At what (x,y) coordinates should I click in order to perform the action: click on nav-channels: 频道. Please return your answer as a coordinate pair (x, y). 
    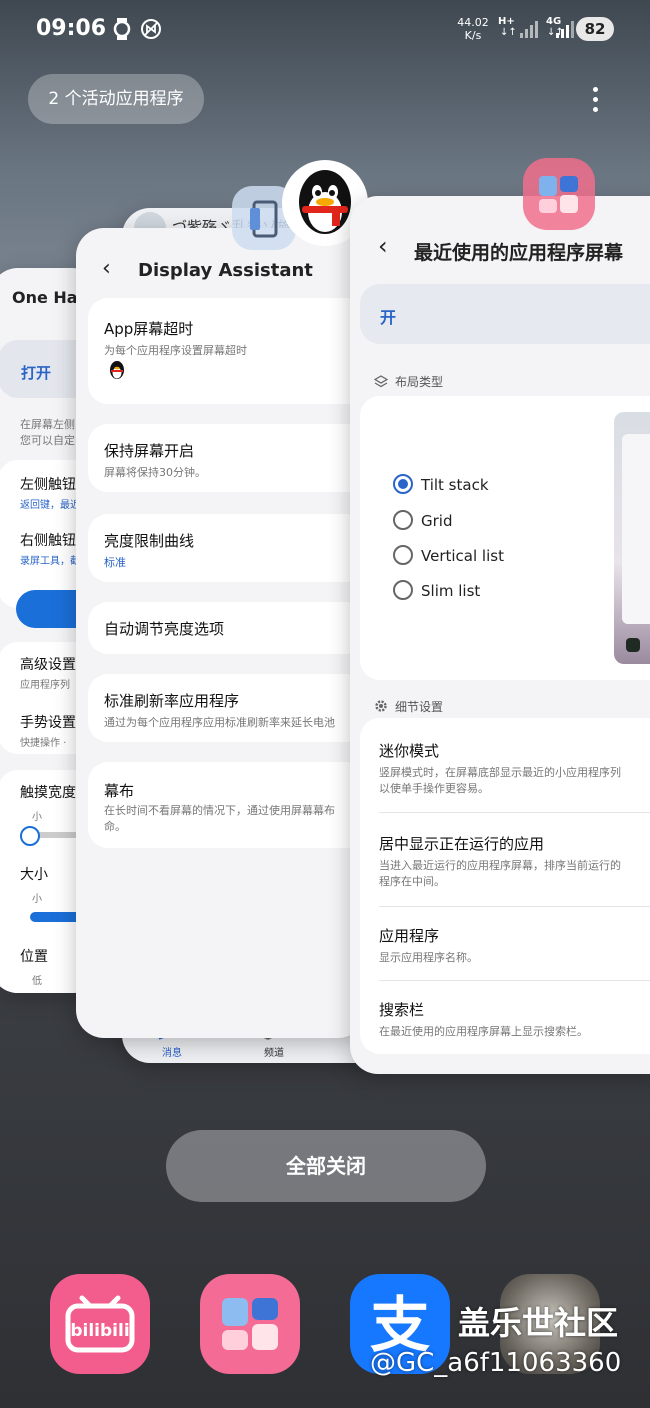
    Looking at the image, I should click on (274, 1051).